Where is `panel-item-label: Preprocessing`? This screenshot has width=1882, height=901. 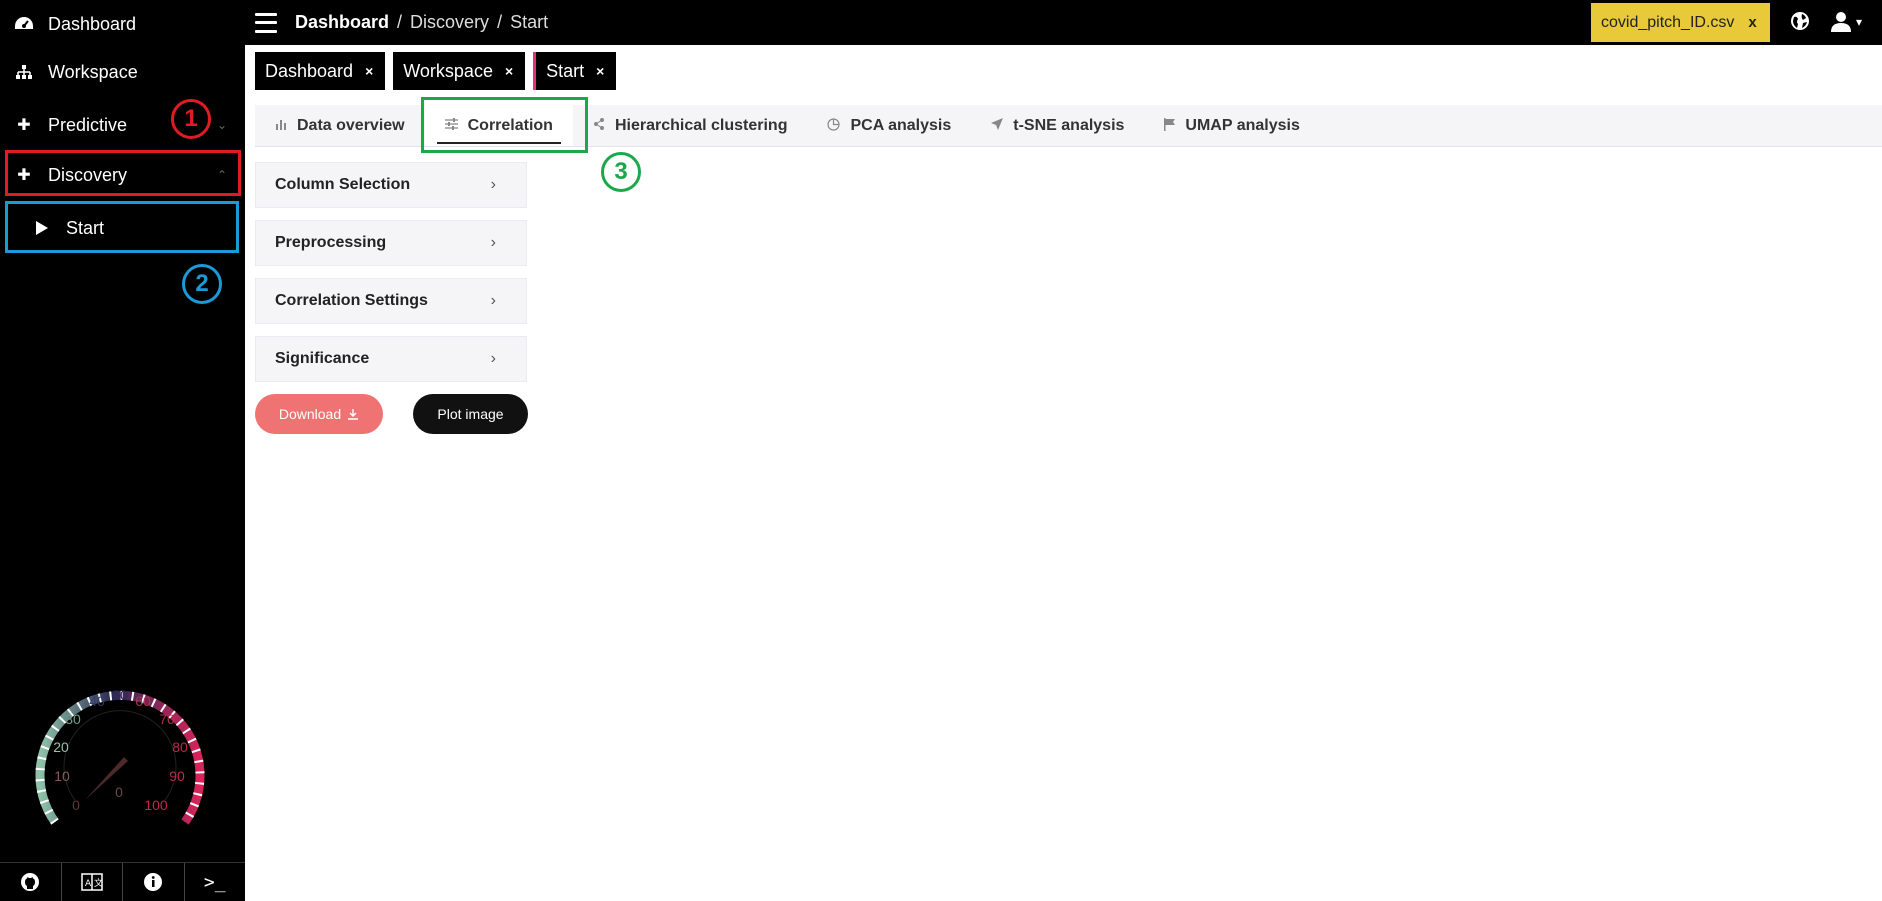 panel-item-label: Preprocessing is located at coordinates (331, 242).